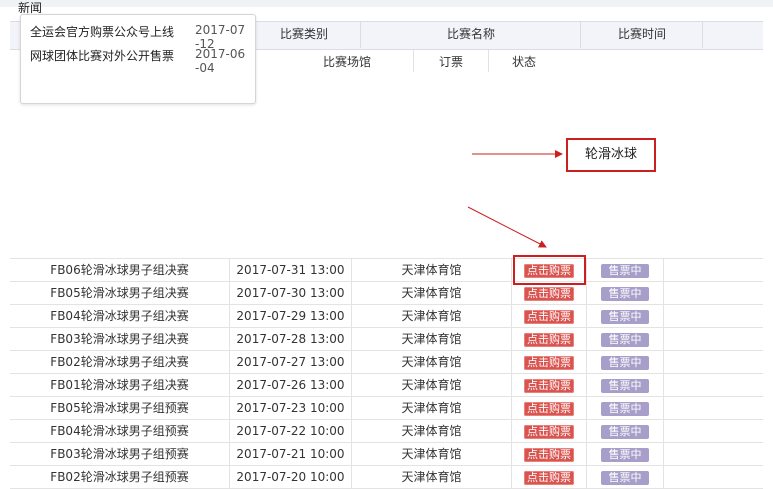 This screenshot has height=489, width=773. Describe the element at coordinates (119, 454) in the screenshot. I see `event-name: FB03轮滑冰球男子组预赛` at that location.